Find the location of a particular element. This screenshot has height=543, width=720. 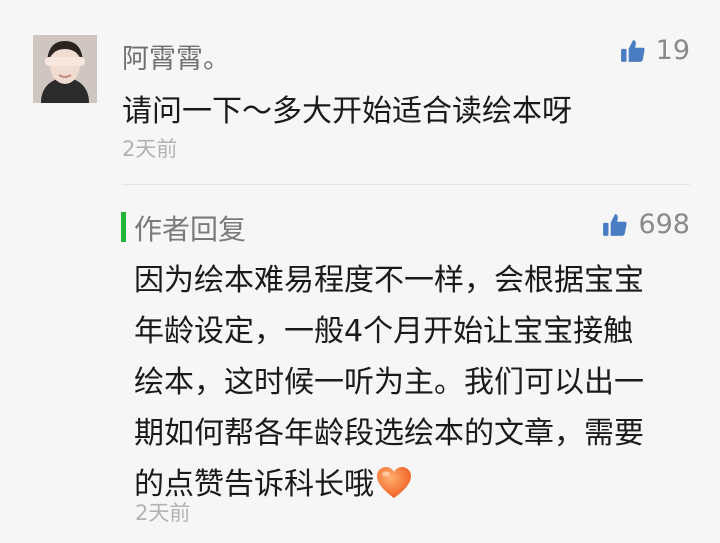

author-reply-label: 作者回复 is located at coordinates (190, 229).